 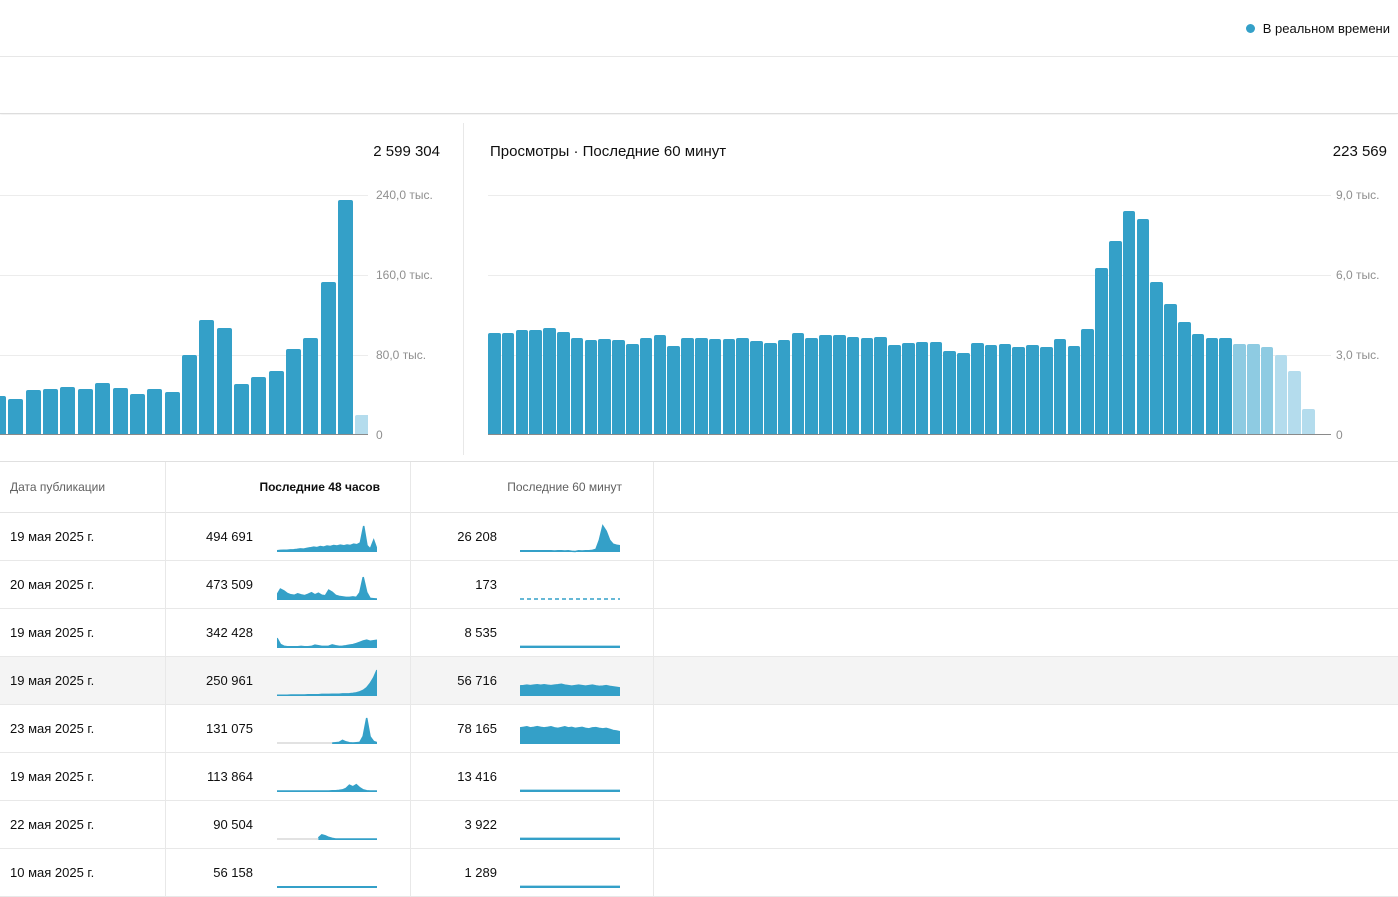 I want to click on publish-date: 10 мая 2025 г., so click(x=52, y=872).